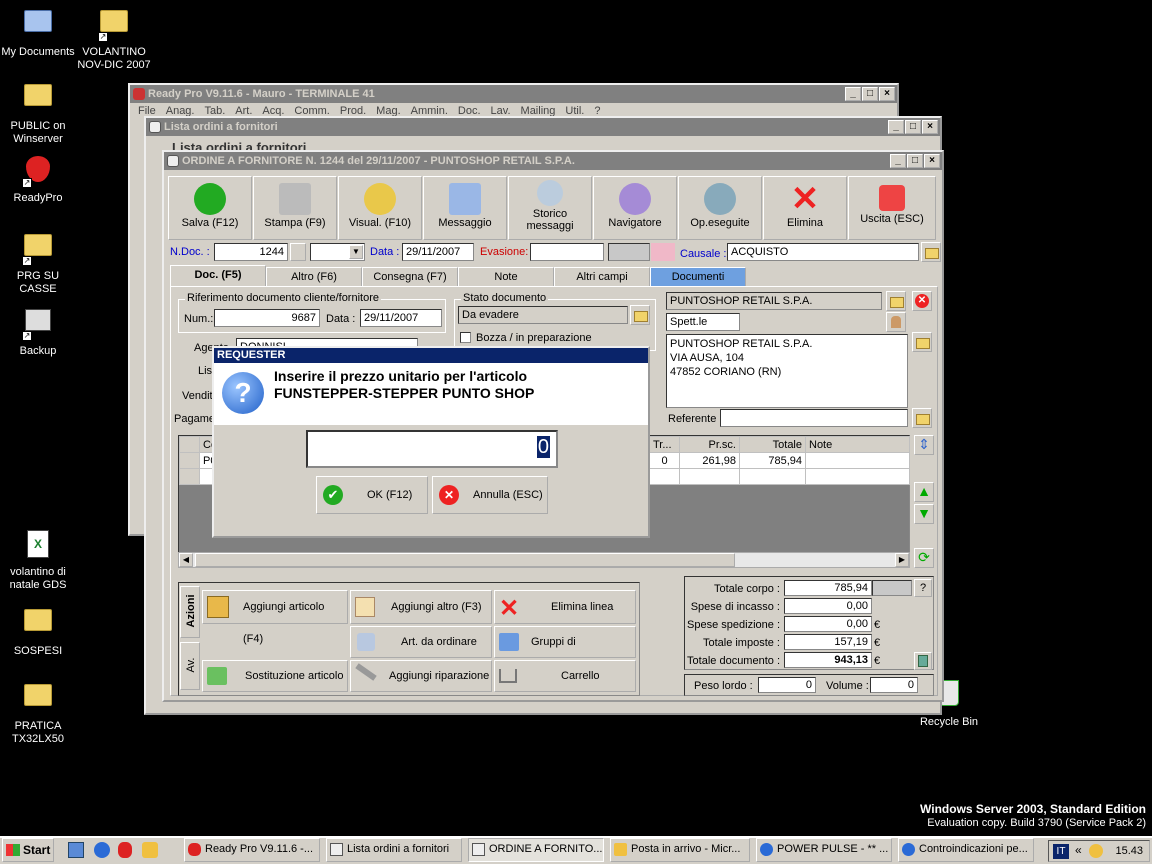  I want to click on ok-button: ✔ OK (F12), so click(372, 495).